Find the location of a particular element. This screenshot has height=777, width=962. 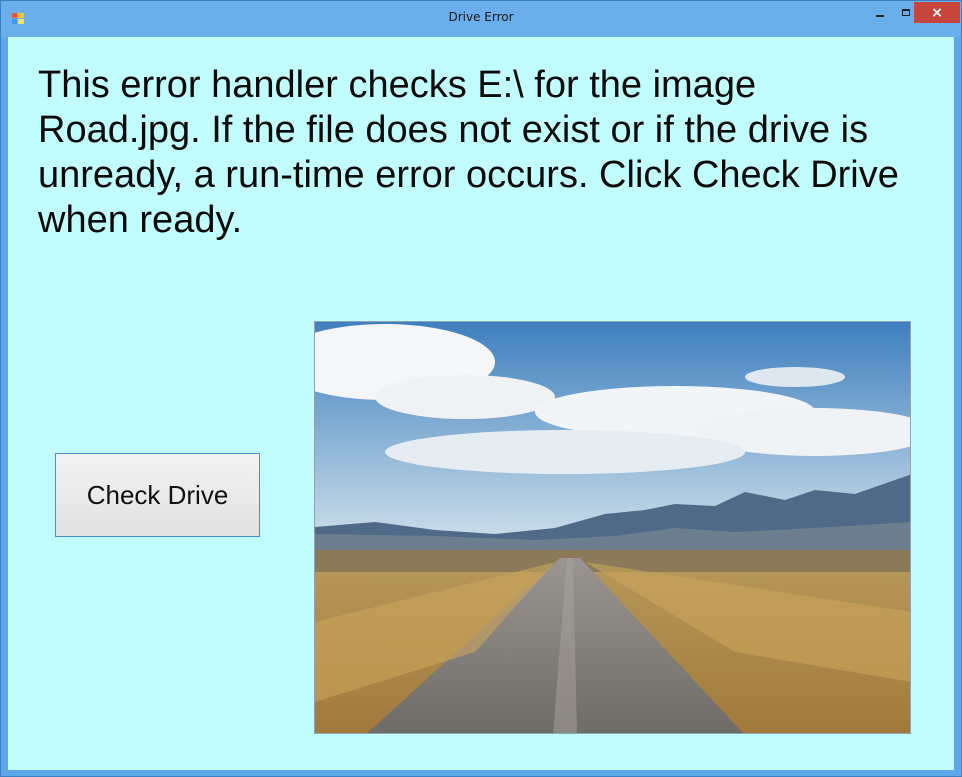

close-button: × is located at coordinates (937, 12).